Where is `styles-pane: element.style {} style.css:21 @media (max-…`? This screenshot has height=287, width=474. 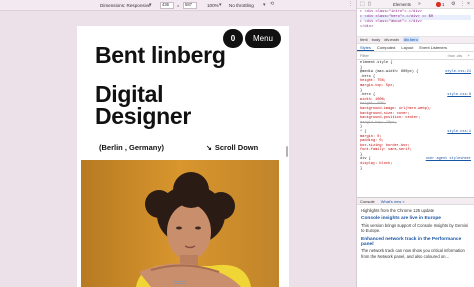 styles-pane: element.style {} style.css:21 @media (max-… is located at coordinates (415, 128).